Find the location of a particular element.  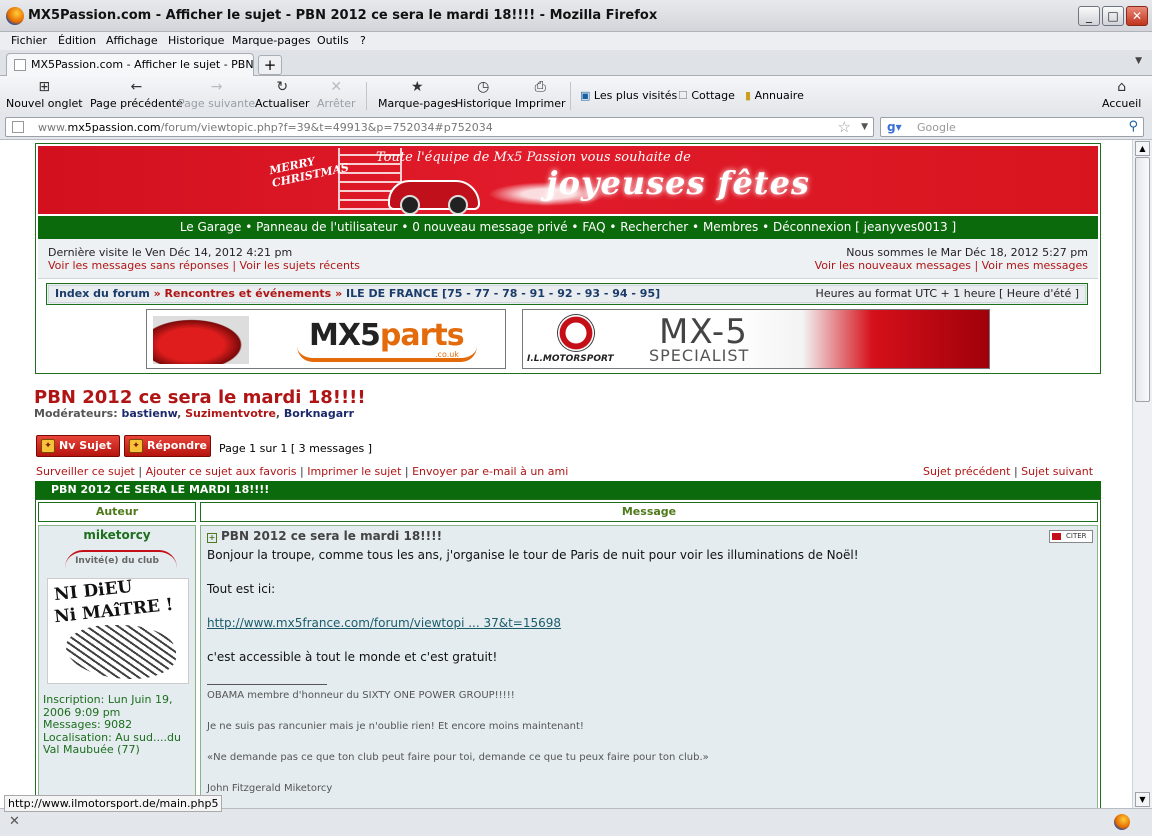

most-visited-icon: ▣ is located at coordinates (585, 95).